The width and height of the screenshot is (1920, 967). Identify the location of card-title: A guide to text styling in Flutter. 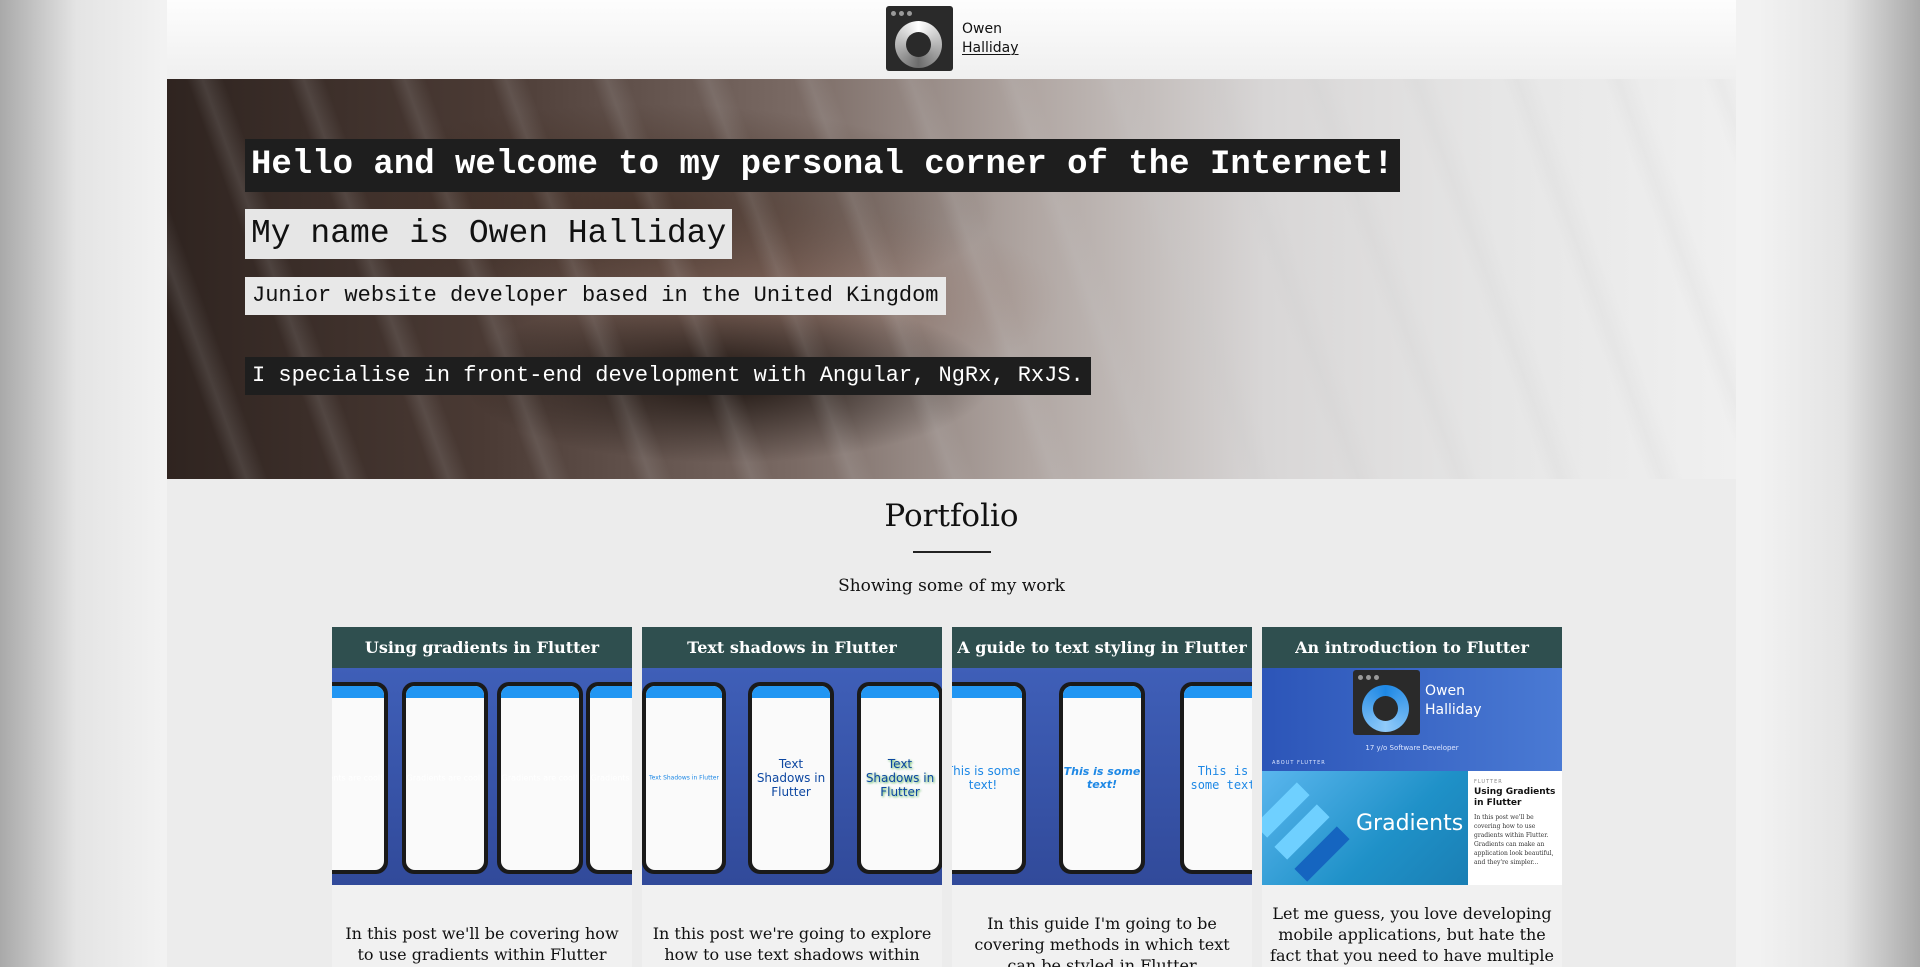
(1102, 647).